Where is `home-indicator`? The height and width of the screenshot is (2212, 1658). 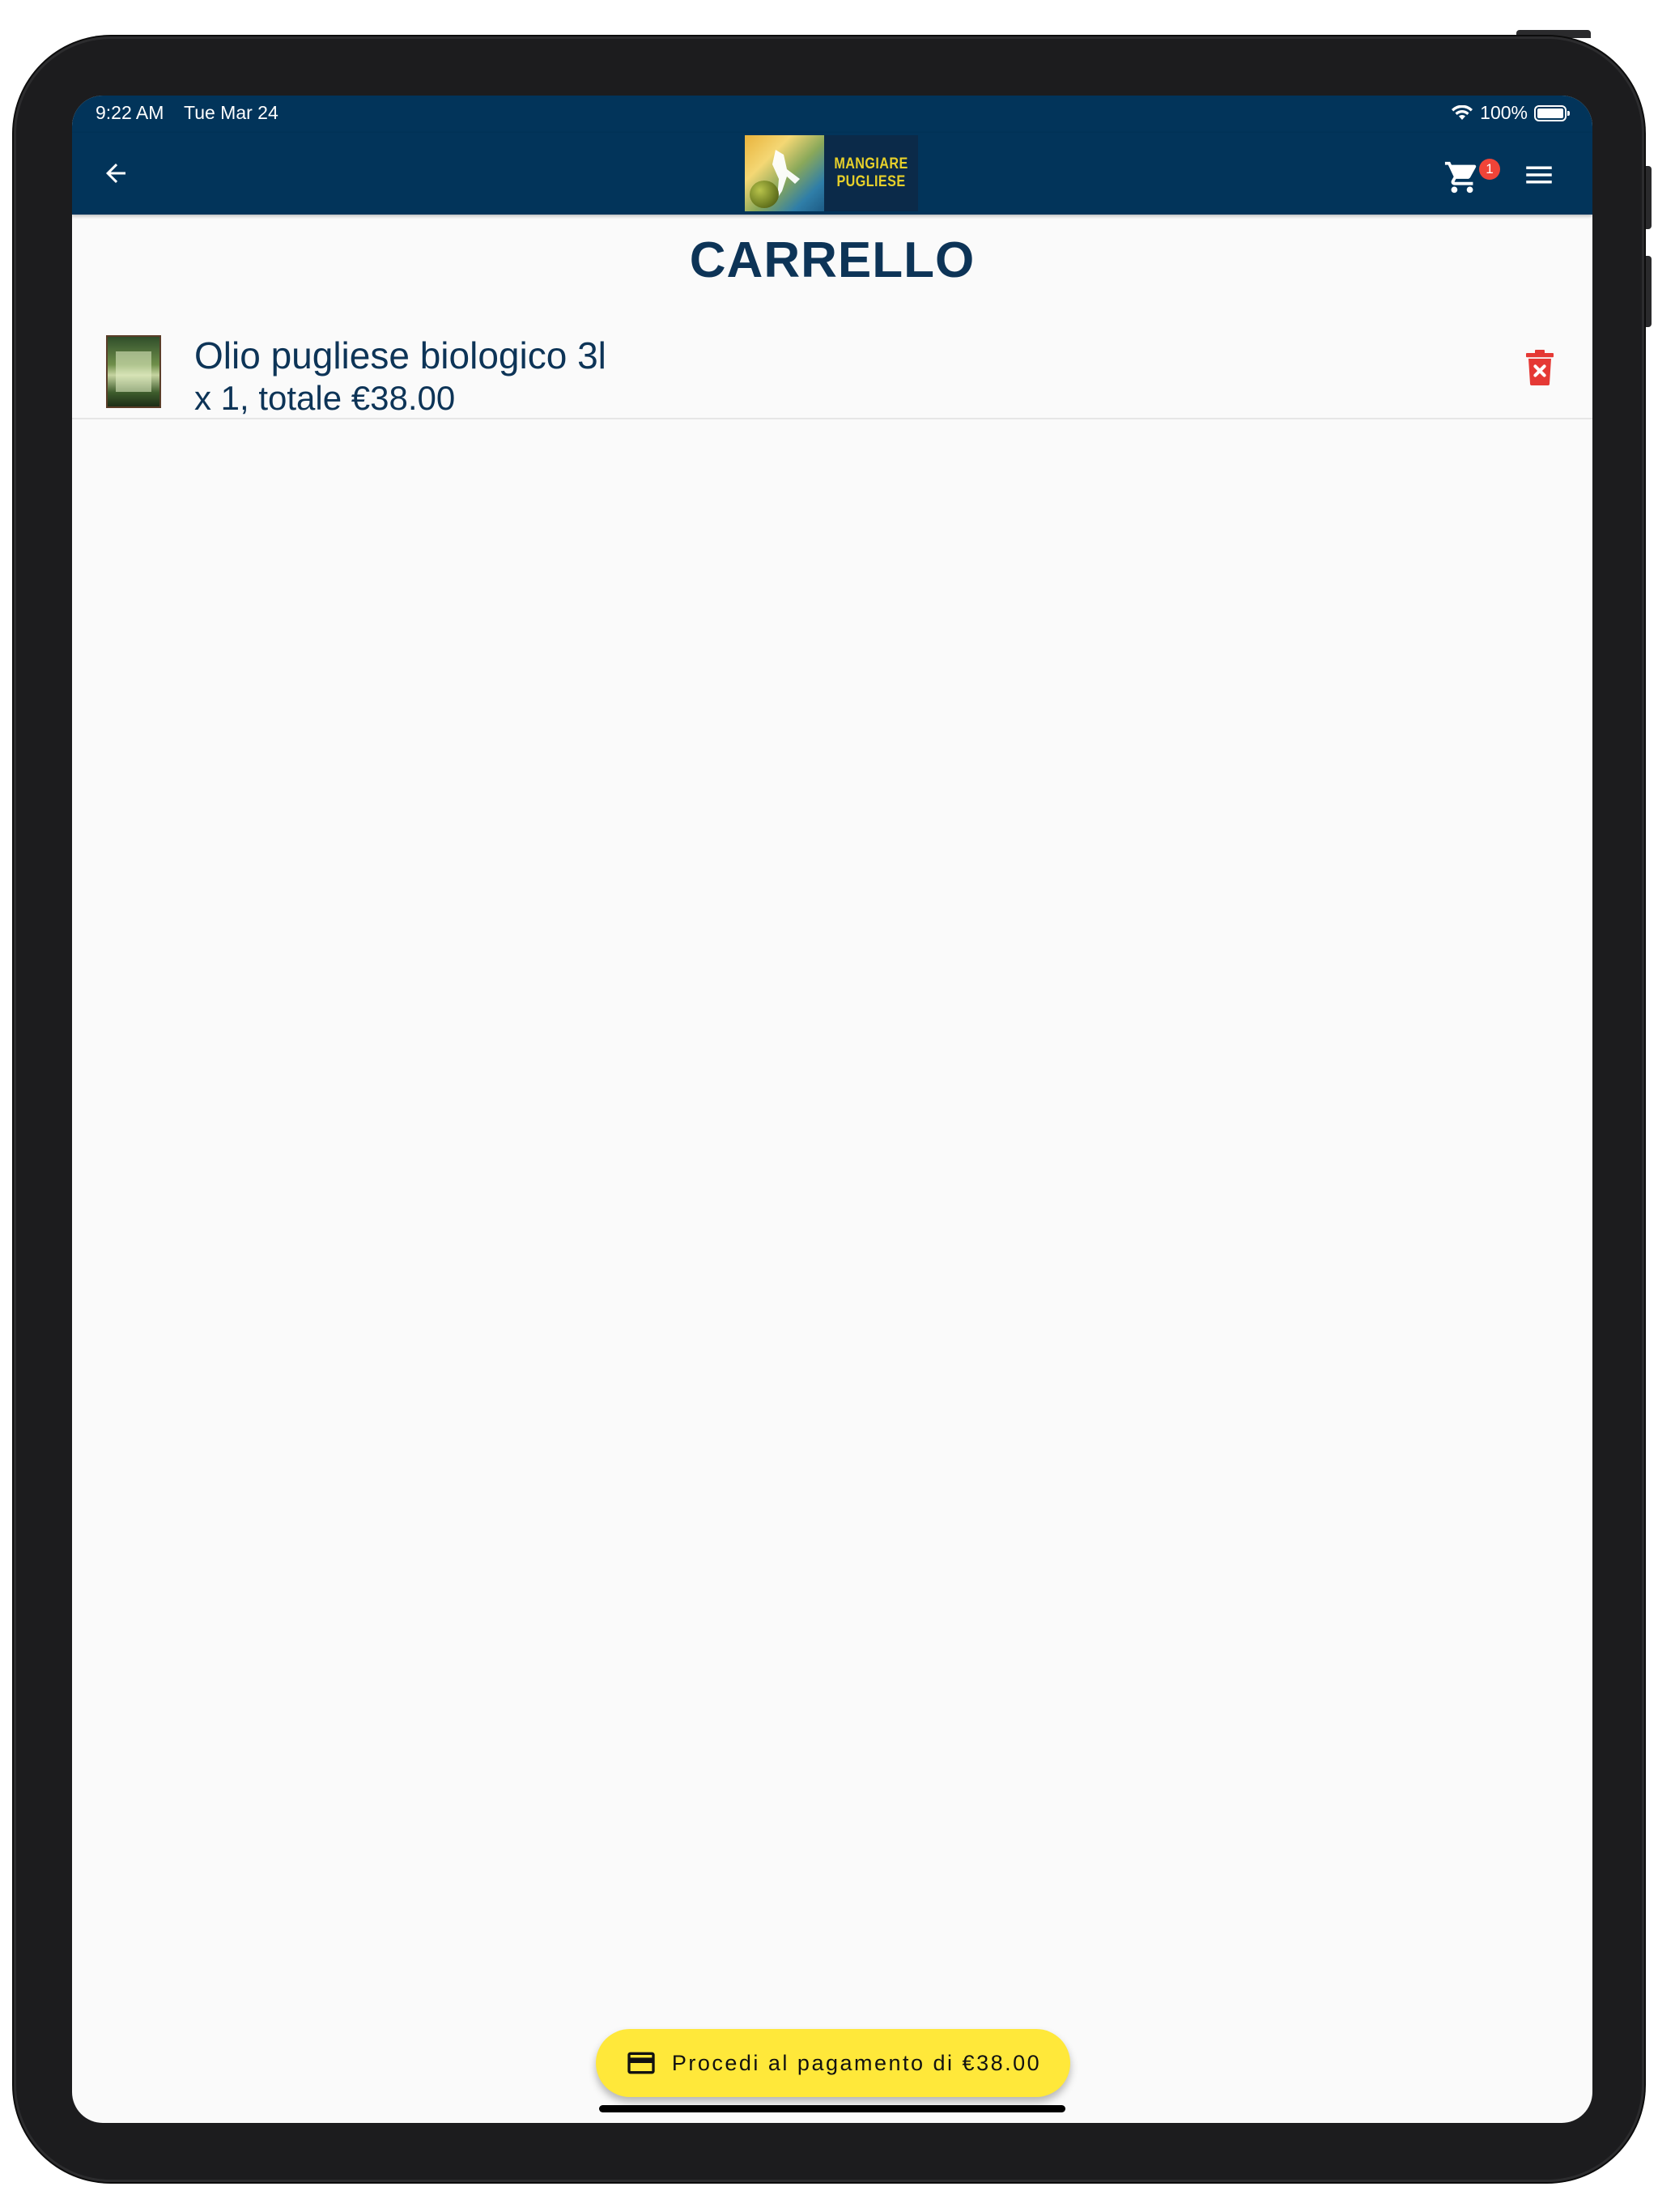 home-indicator is located at coordinates (832, 2109).